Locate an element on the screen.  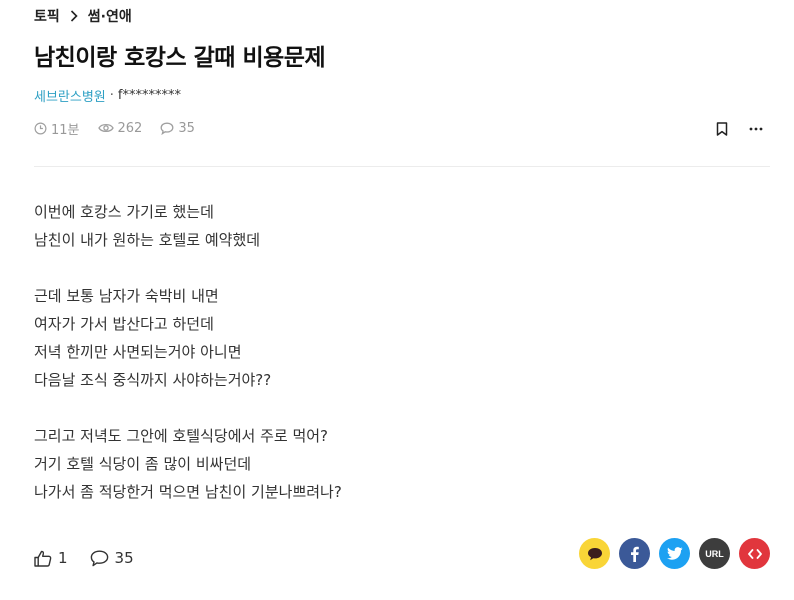
more-options-button is located at coordinates (756, 129).